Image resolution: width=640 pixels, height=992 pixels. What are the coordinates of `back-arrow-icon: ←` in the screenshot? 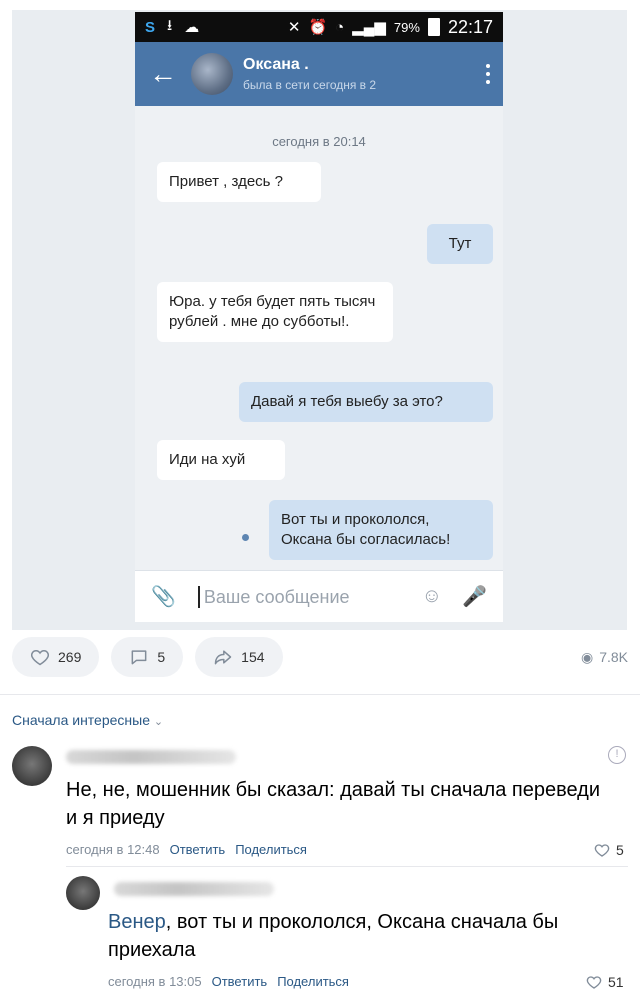 It's located at (163, 74).